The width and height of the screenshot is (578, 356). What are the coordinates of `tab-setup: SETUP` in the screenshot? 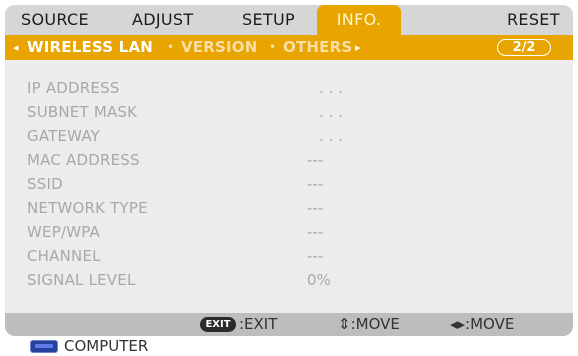 It's located at (268, 20).